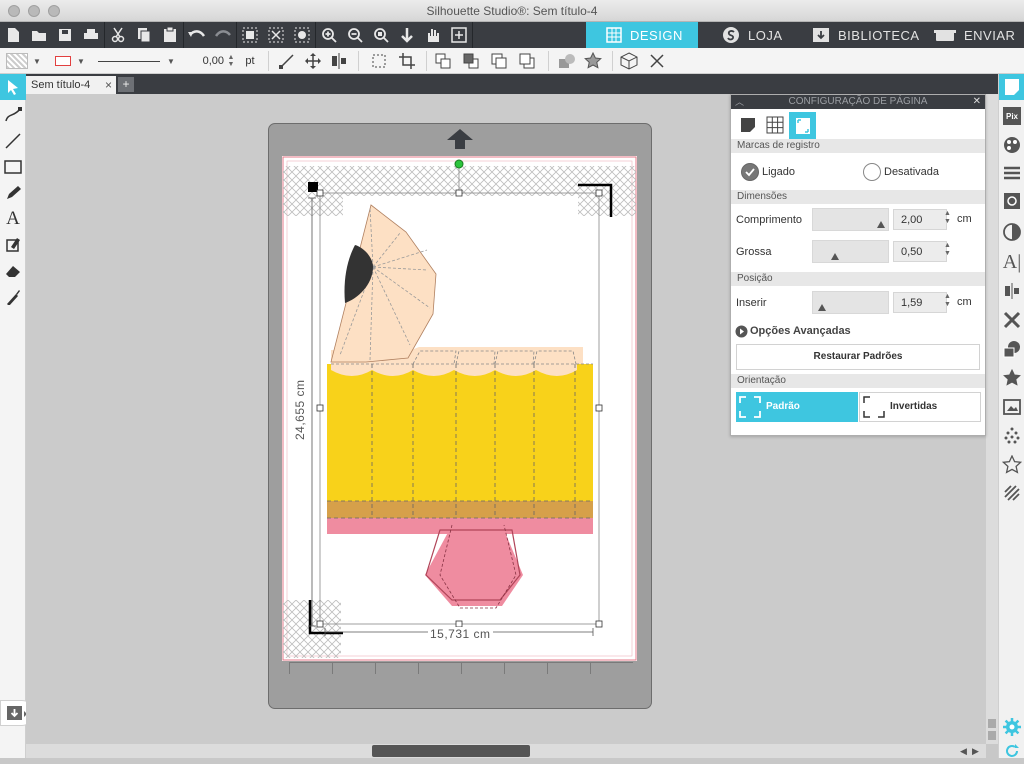 The width and height of the screenshot is (1024, 764). I want to click on registration-tab-icon, so click(802, 125).